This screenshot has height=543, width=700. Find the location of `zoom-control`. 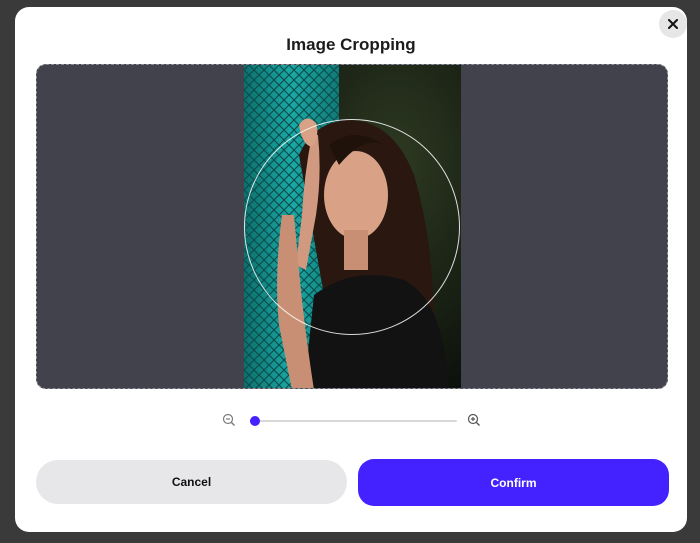

zoom-control is located at coordinates (357, 421).